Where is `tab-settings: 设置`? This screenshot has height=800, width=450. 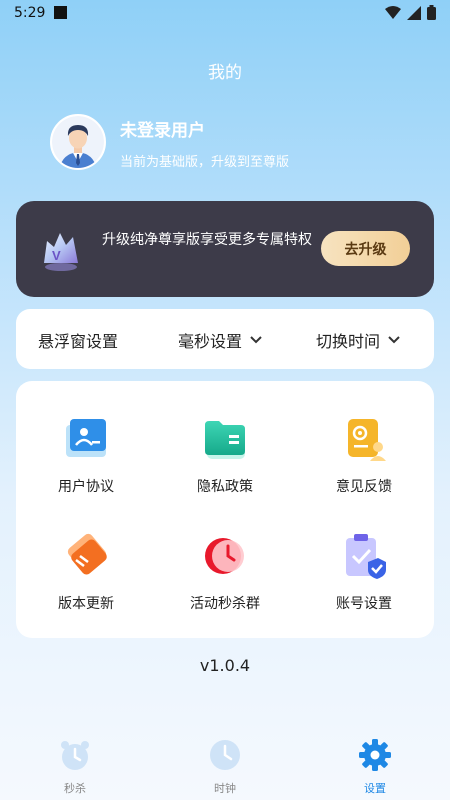
tab-settings: 设置 is located at coordinates (375, 767).